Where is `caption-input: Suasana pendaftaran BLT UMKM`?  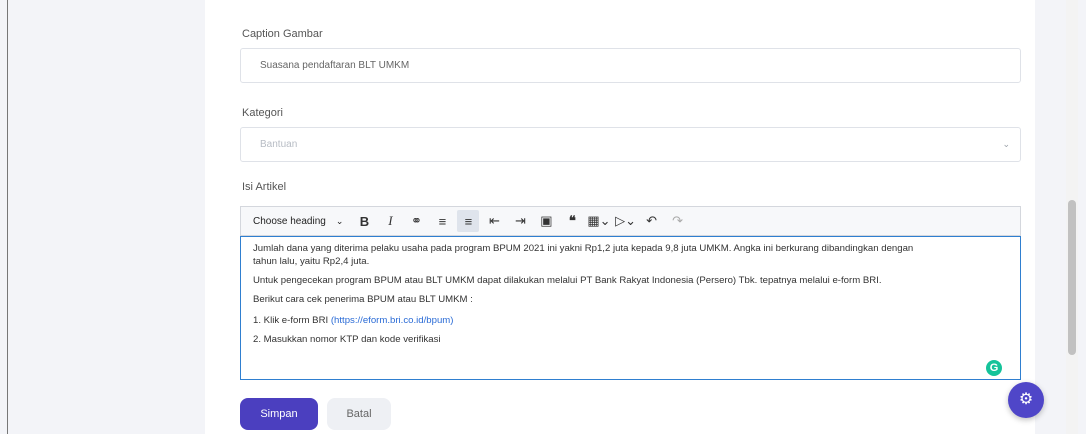
caption-input: Suasana pendaftaran BLT UMKM is located at coordinates (630, 65).